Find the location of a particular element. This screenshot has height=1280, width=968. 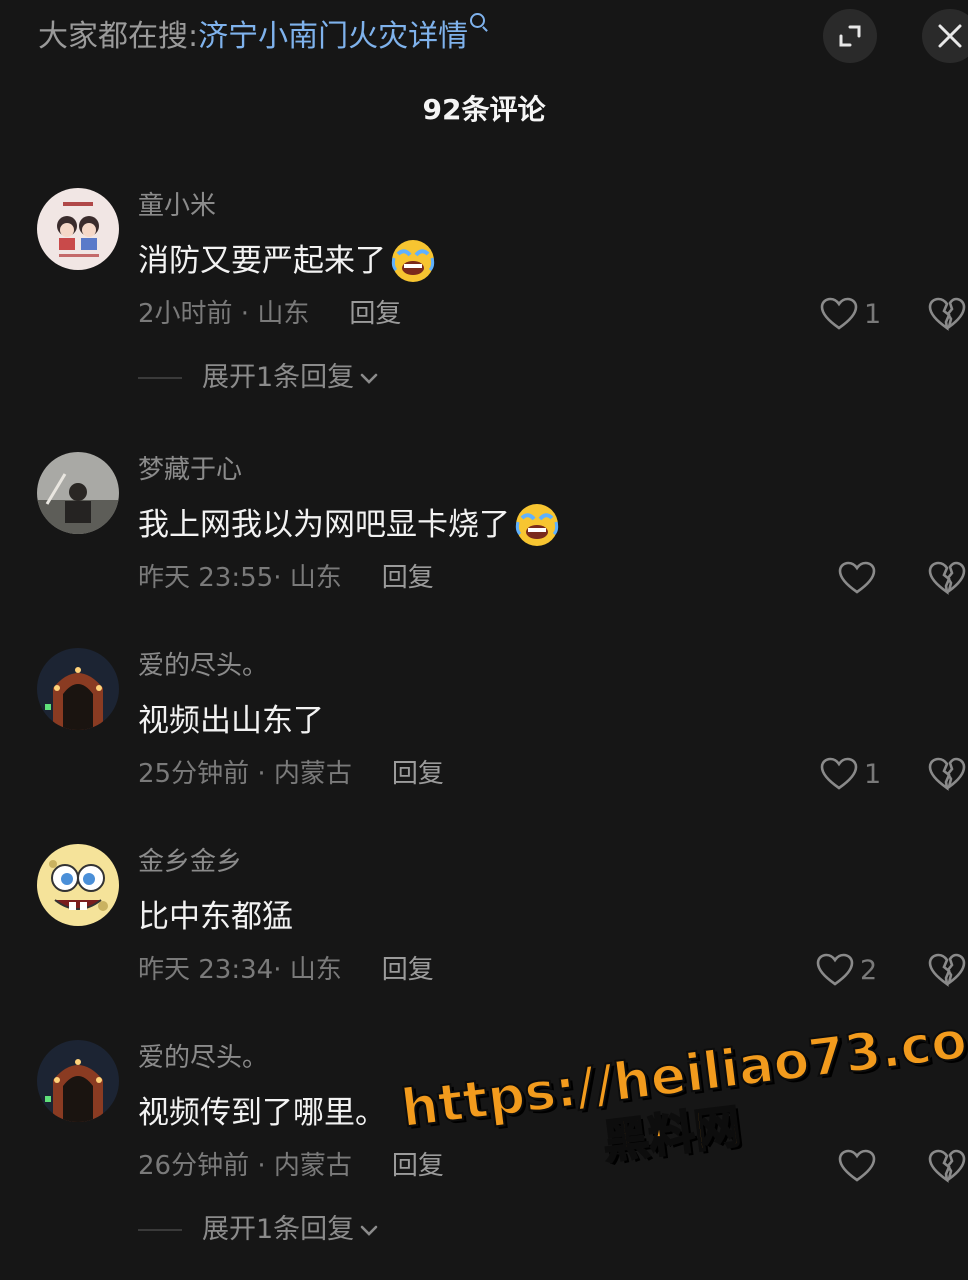

comment-text-content: 视频传到了哪里。 is located at coordinates (262, 1113).